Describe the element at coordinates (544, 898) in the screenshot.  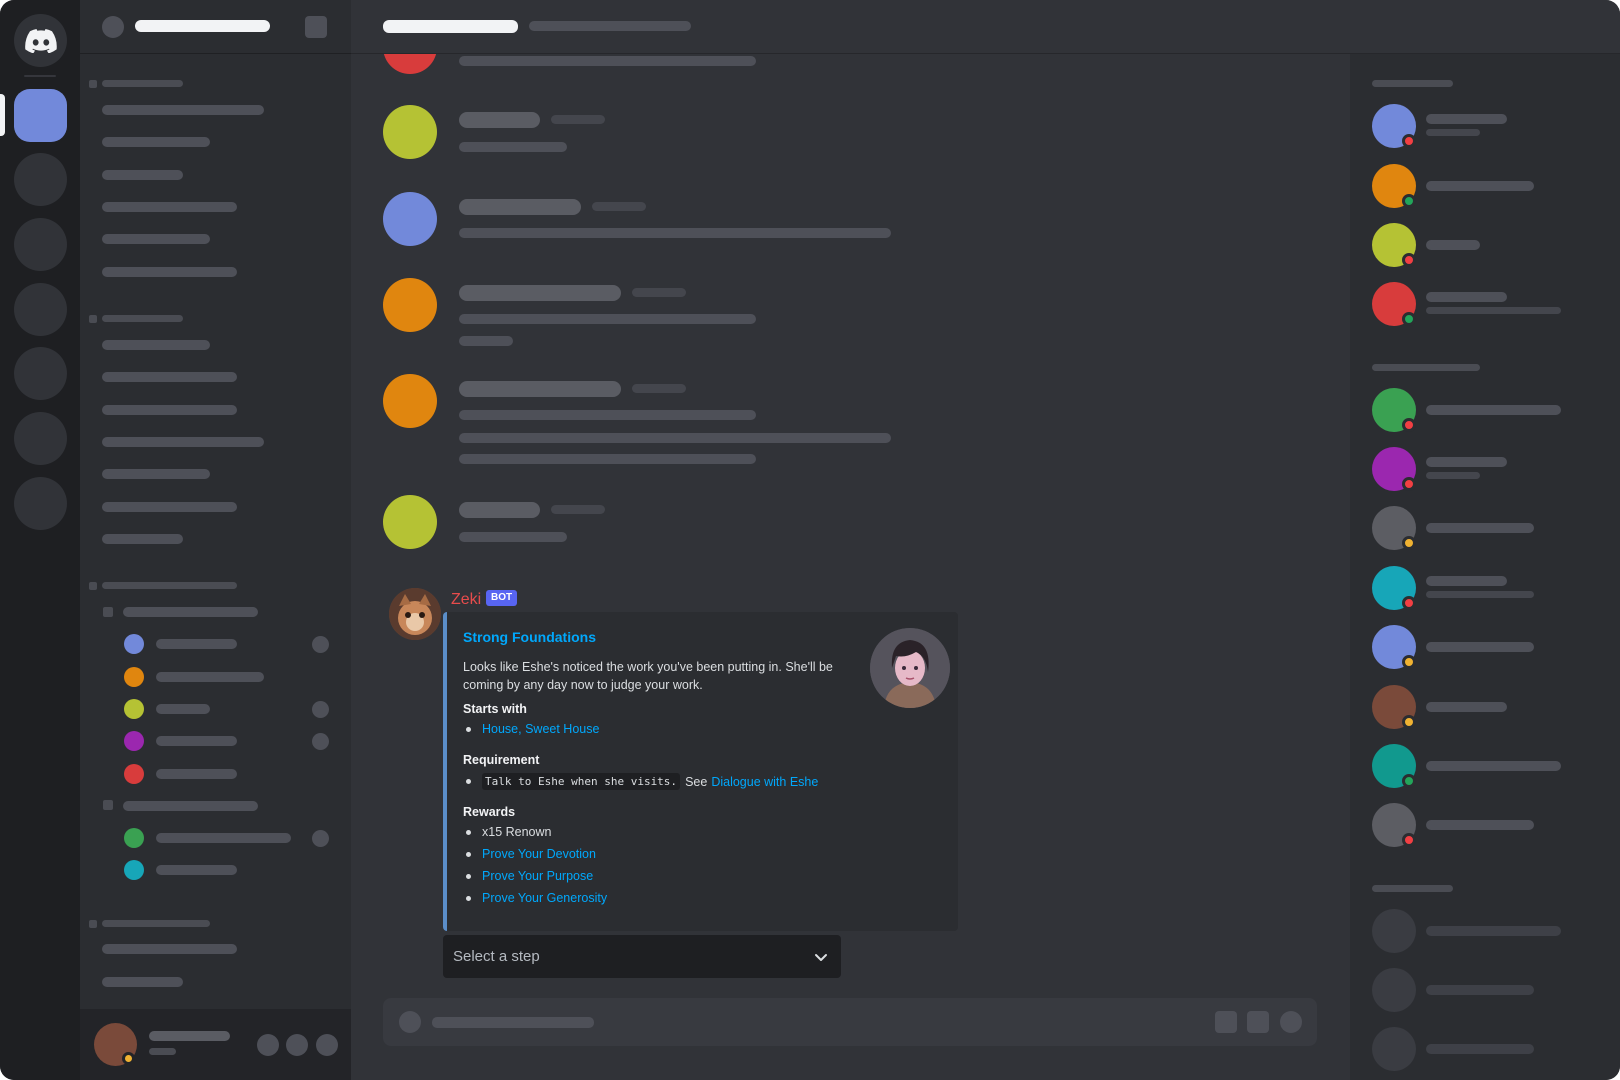
I see `quest-link: Prove Your Generosity` at that location.